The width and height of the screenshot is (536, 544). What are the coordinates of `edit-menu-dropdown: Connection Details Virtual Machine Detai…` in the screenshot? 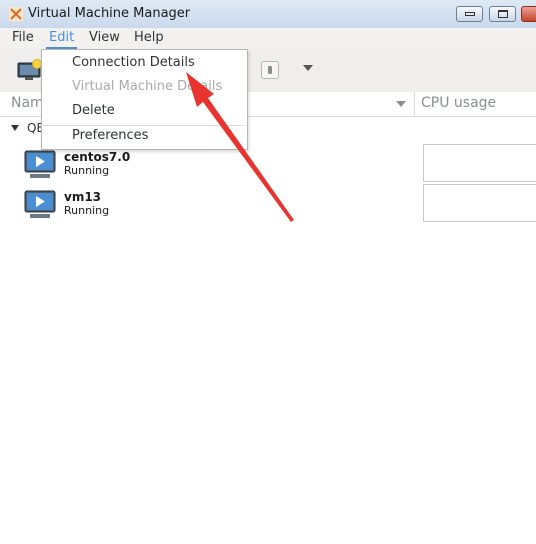 It's located at (144, 99).